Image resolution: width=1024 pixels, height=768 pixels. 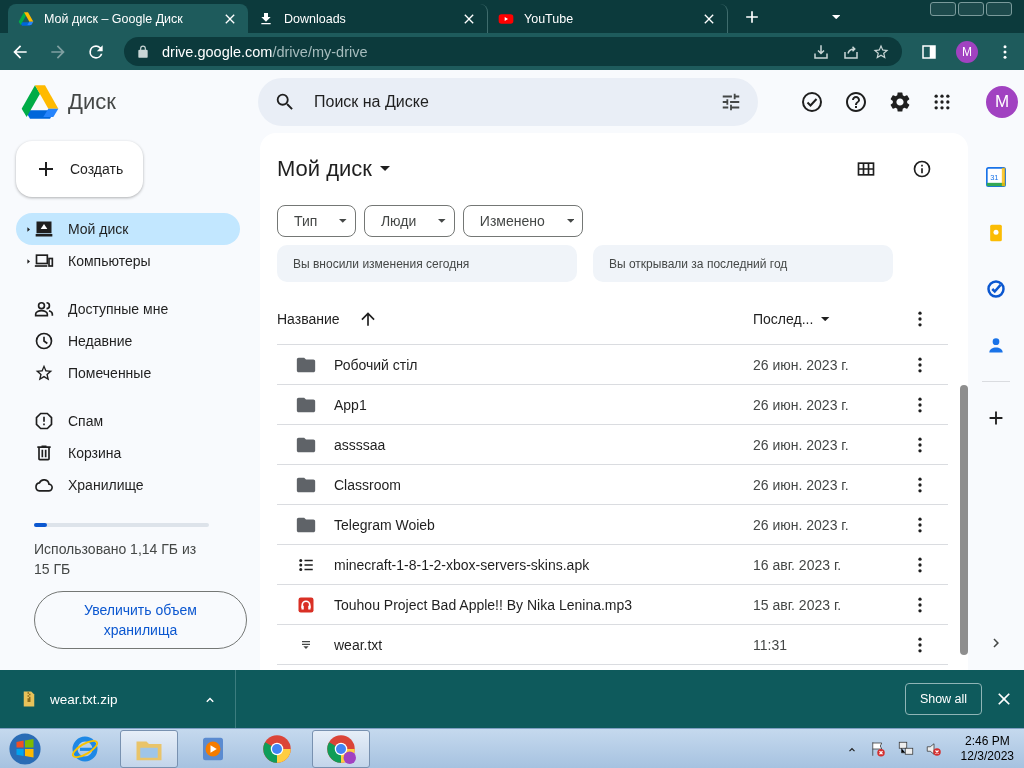 I want to click on address-bar: drive.google.com/drive/my-drive, so click(x=513, y=51).